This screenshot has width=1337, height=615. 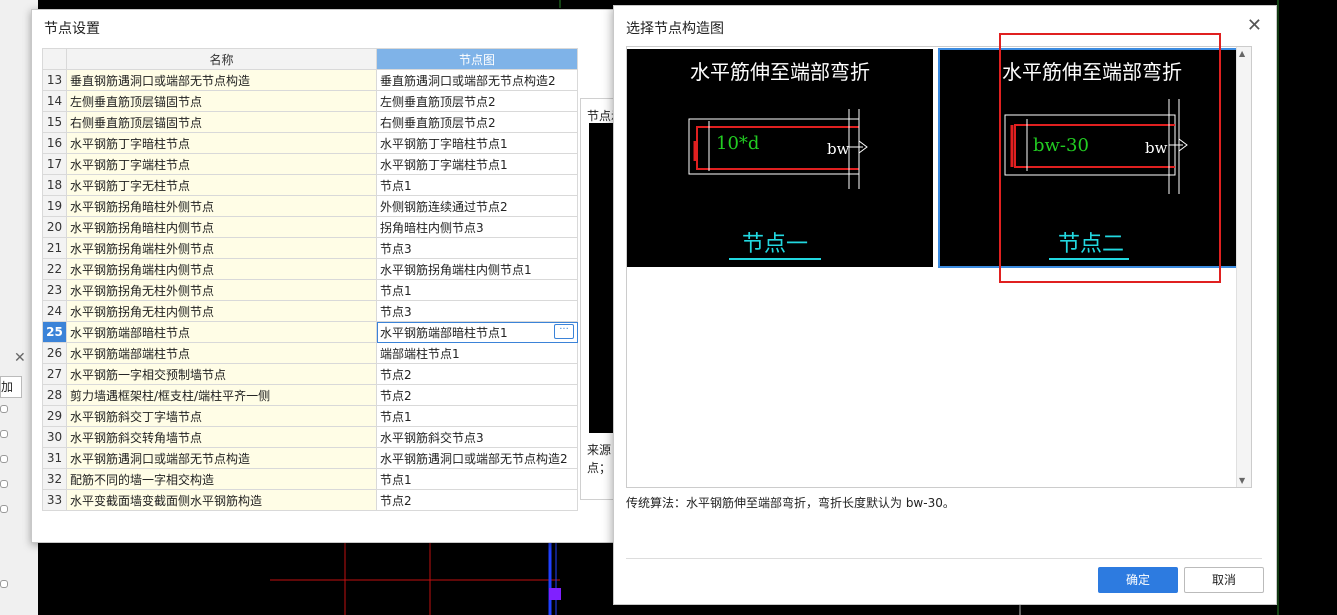 What do you see at coordinates (221, 227) in the screenshot?
I see `row-name-cell: 水平钢筋拐角暗柱内侧节点` at bounding box center [221, 227].